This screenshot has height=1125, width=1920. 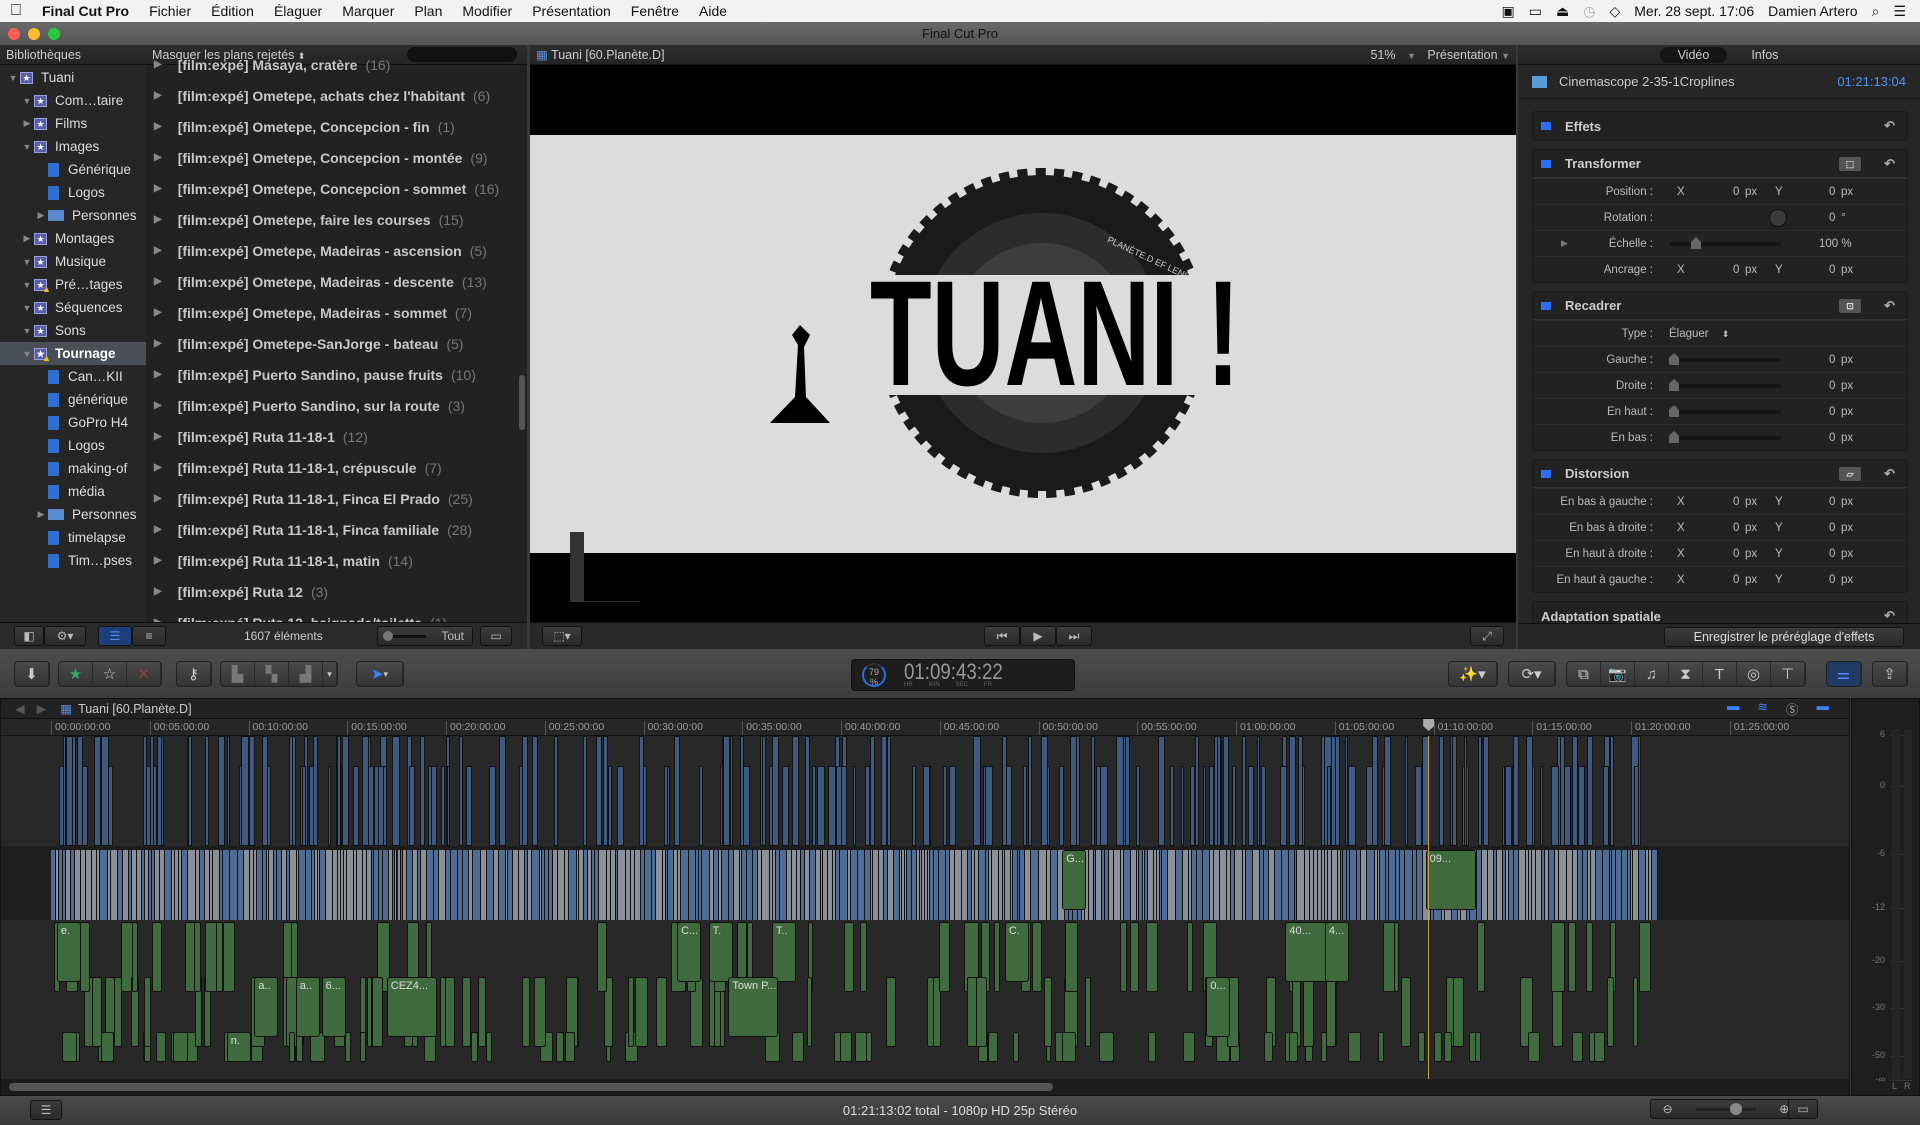 I want to click on enhancements-icon: ✨▾, so click(x=1473, y=674).